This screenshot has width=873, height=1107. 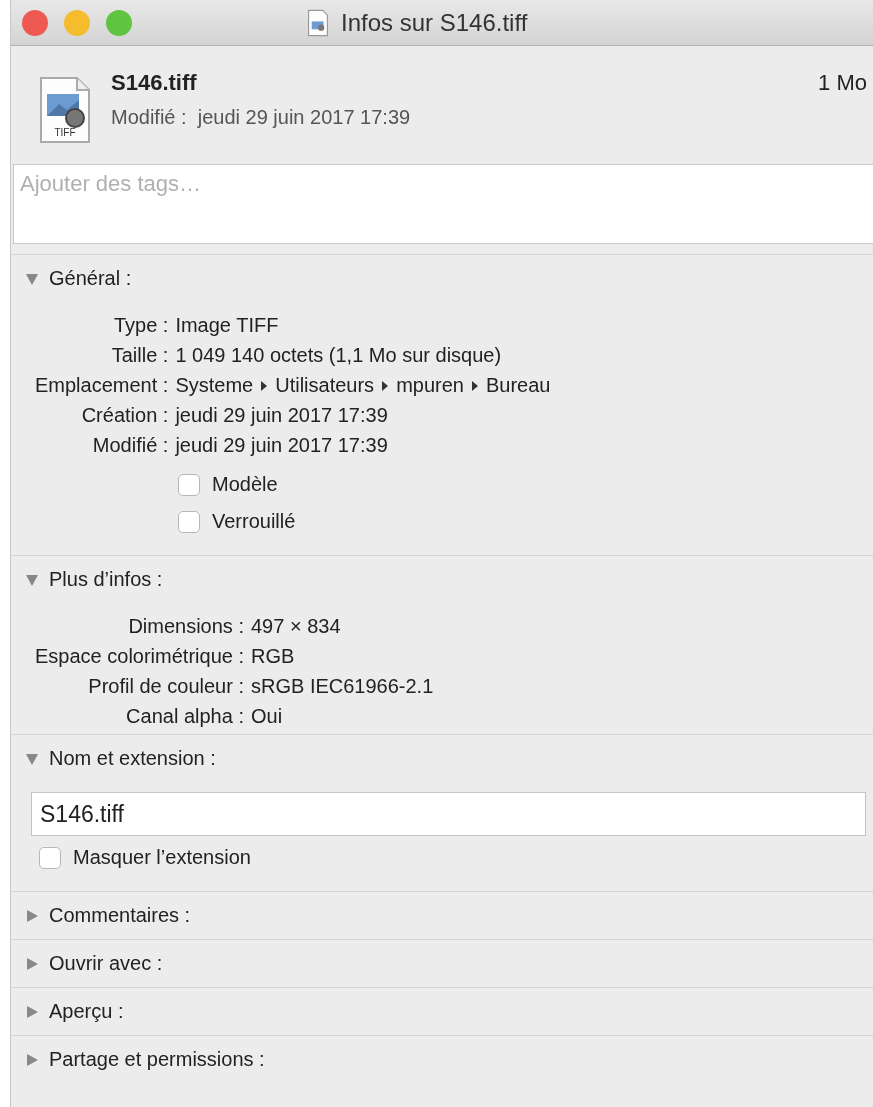 I want to click on section-header: Plus d’infos :, so click(x=87, y=579).